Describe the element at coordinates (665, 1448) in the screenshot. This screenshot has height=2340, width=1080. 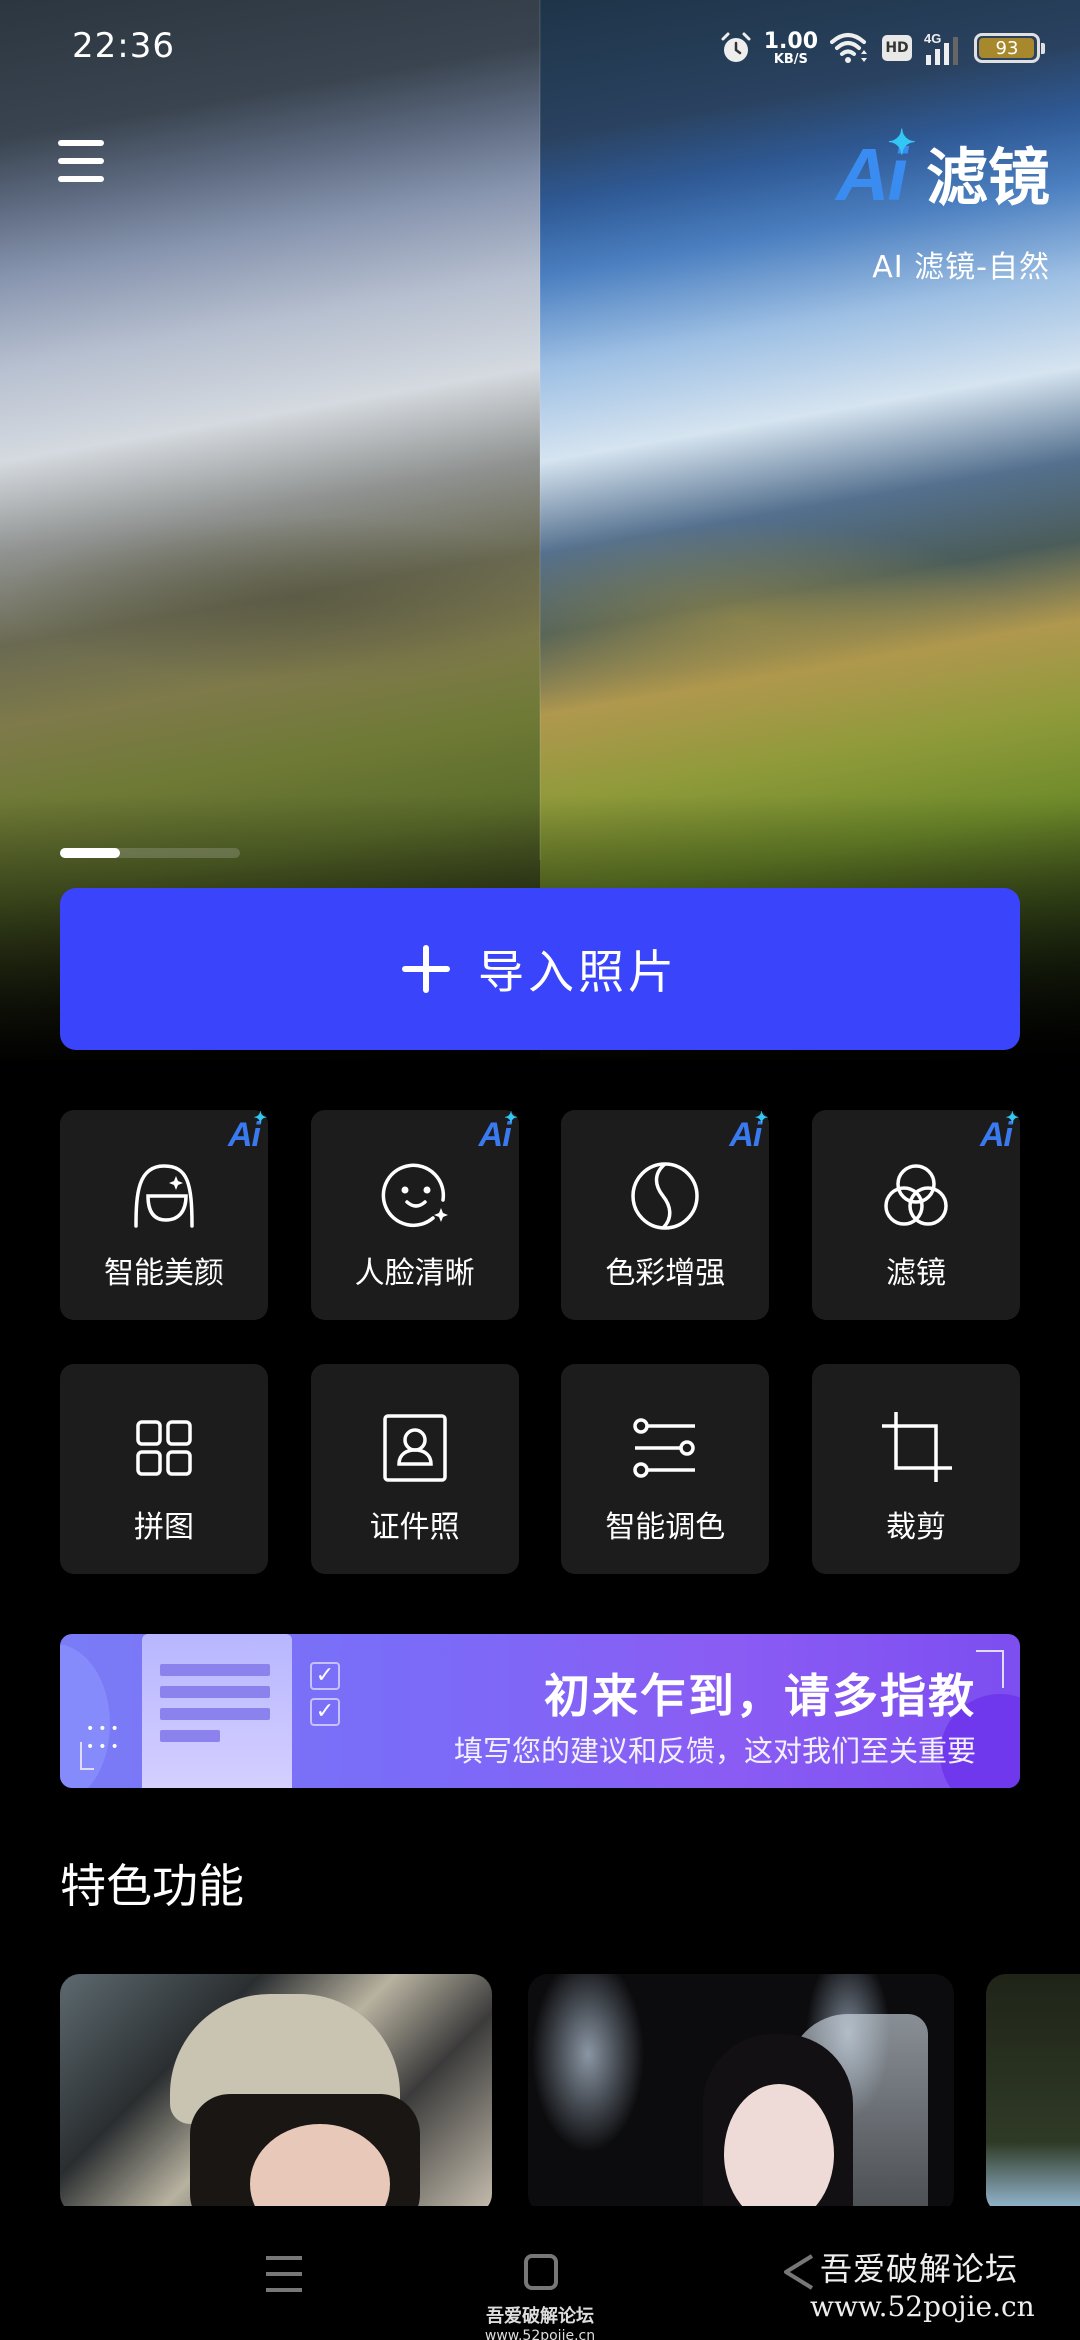
I see `adjust-sliders-icon` at that location.